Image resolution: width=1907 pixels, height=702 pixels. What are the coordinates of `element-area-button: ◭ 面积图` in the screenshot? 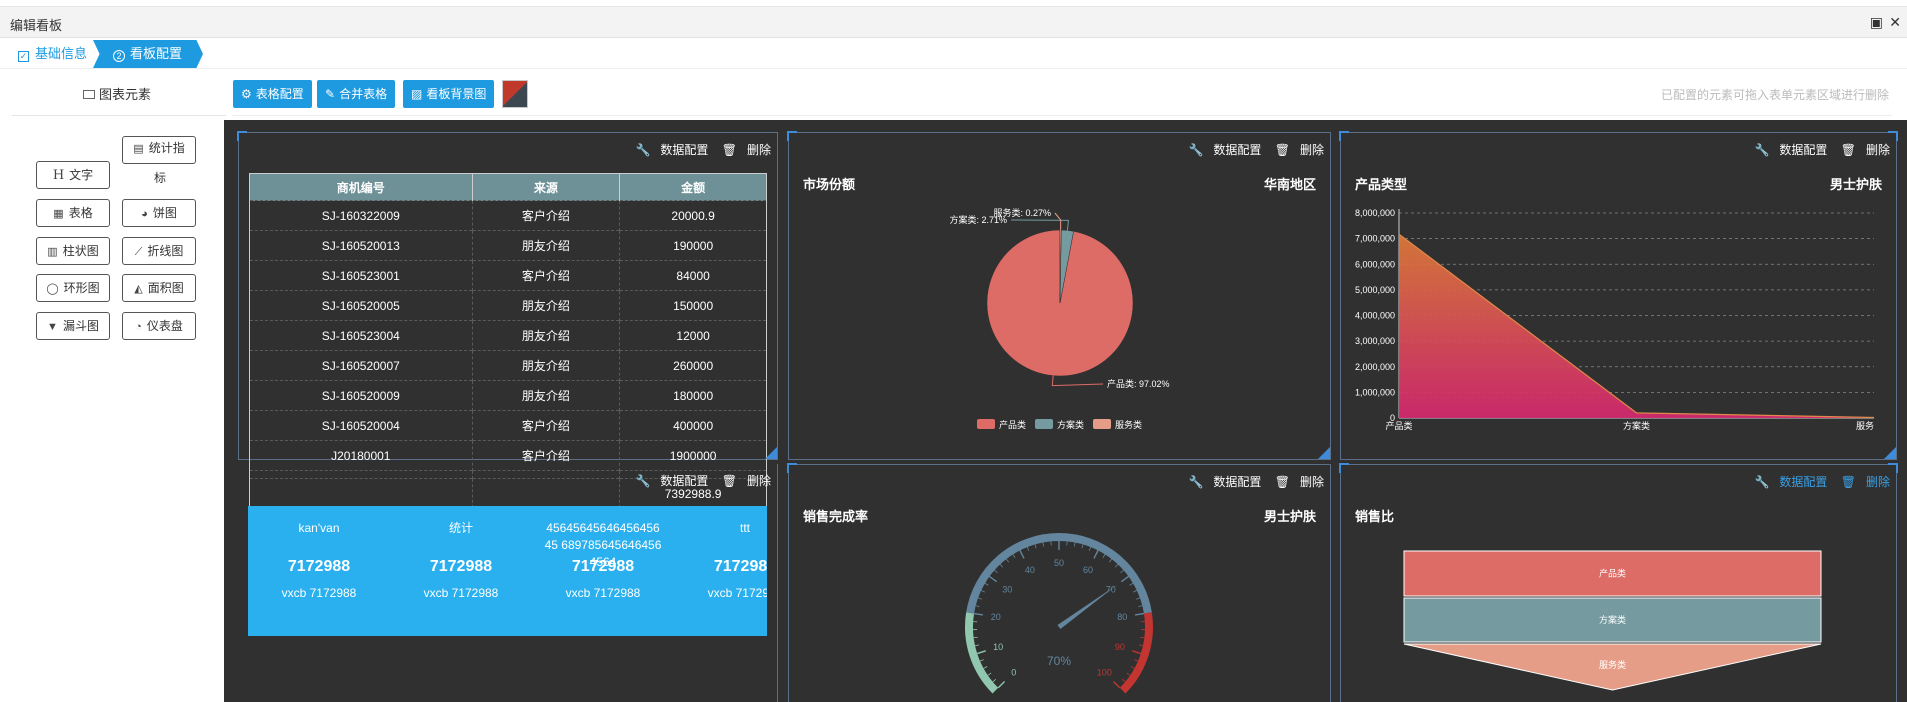 It's located at (159, 288).